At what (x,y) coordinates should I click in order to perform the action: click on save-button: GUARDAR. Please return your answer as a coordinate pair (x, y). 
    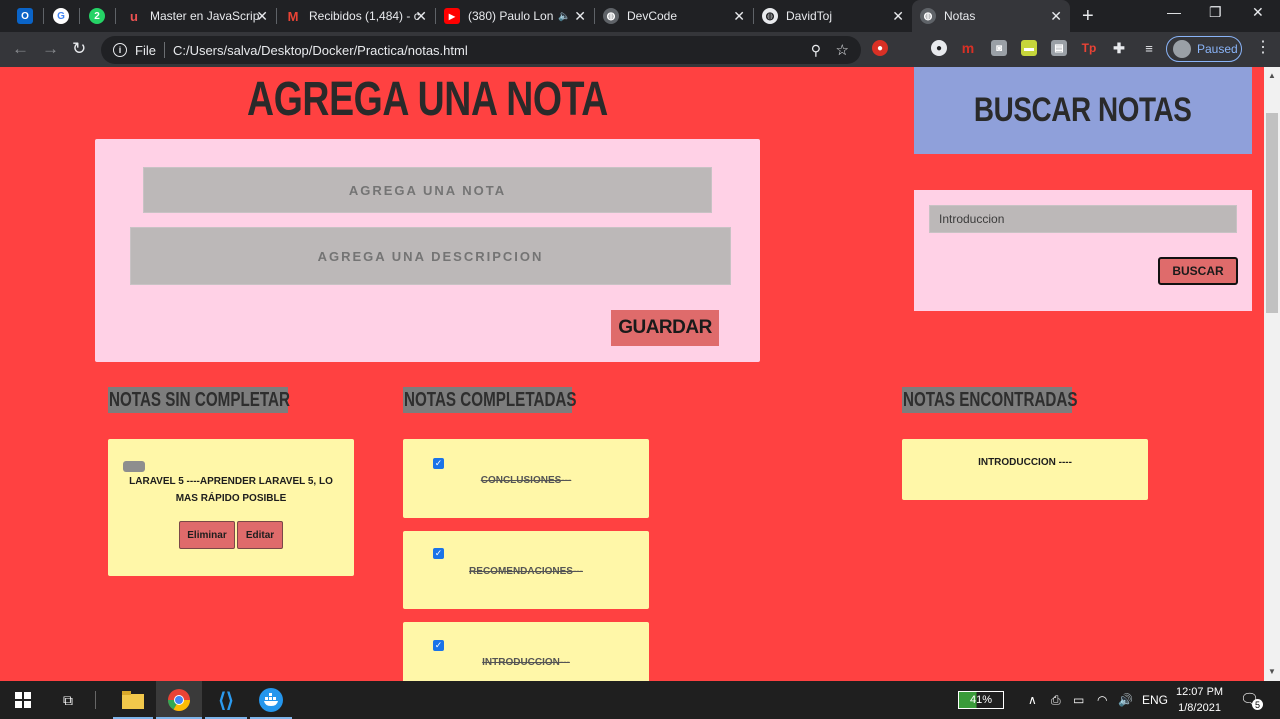
    Looking at the image, I should click on (665, 328).